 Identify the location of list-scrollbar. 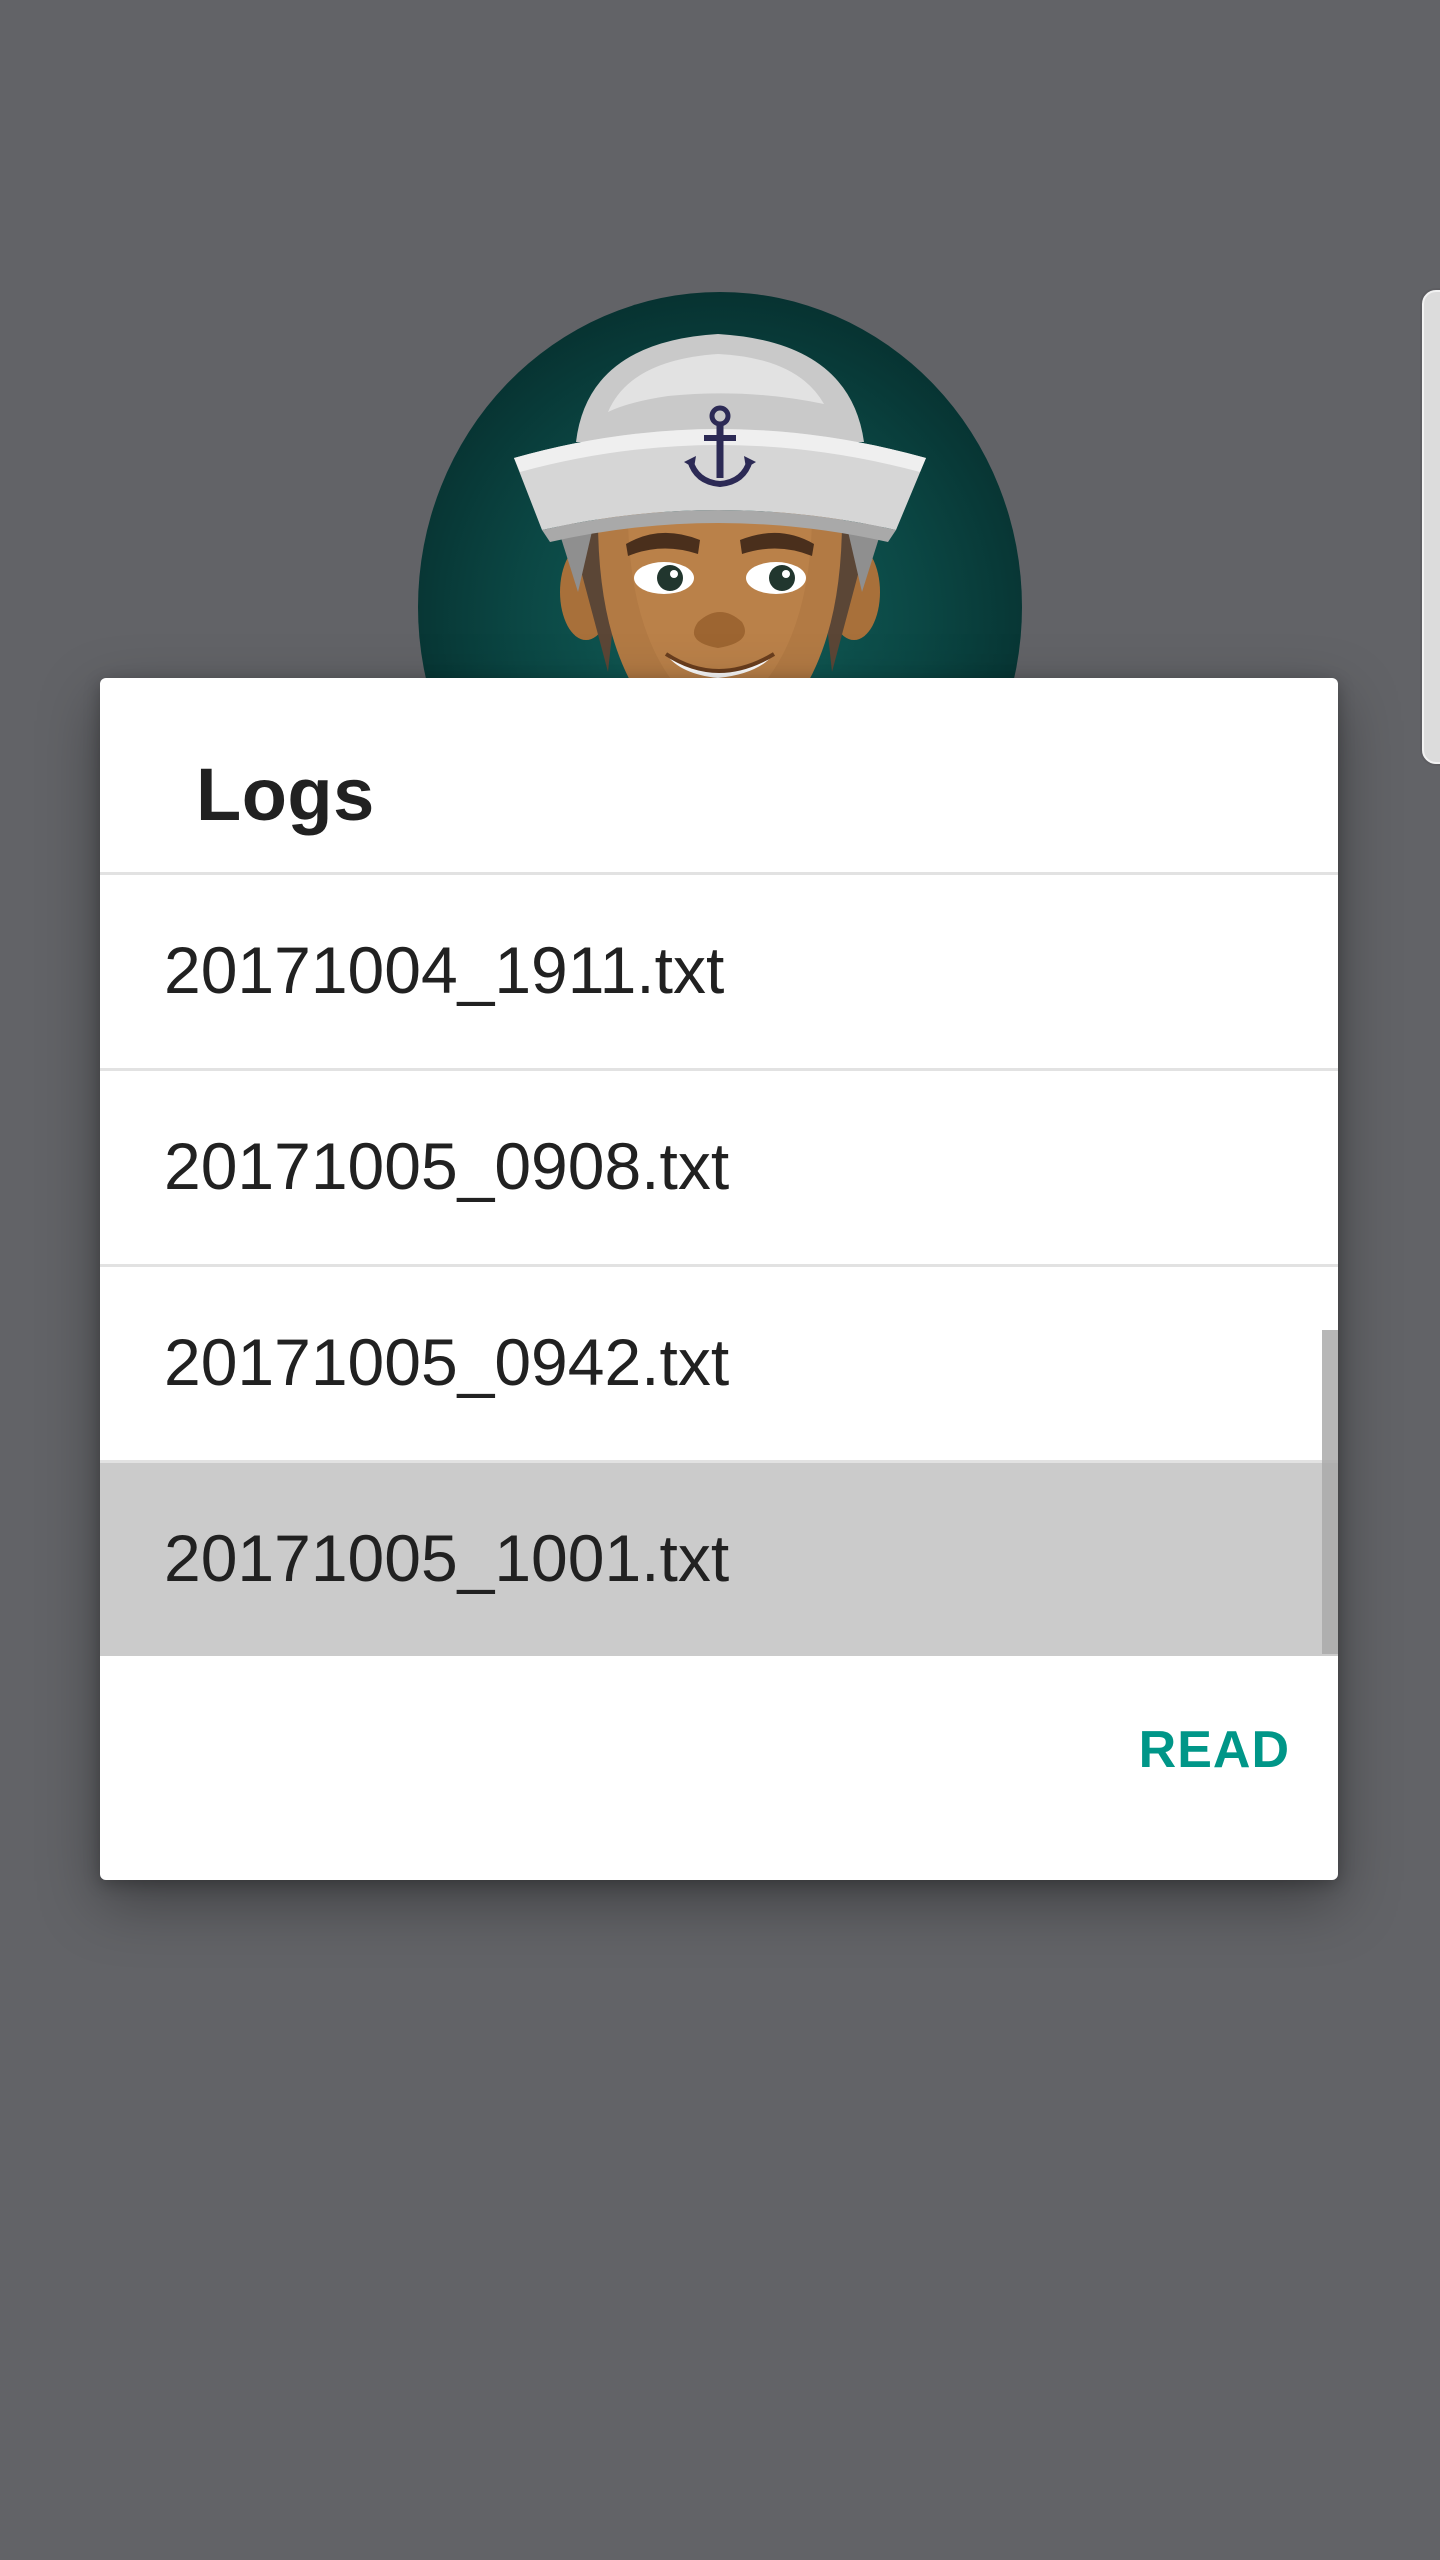
(1330, 1492).